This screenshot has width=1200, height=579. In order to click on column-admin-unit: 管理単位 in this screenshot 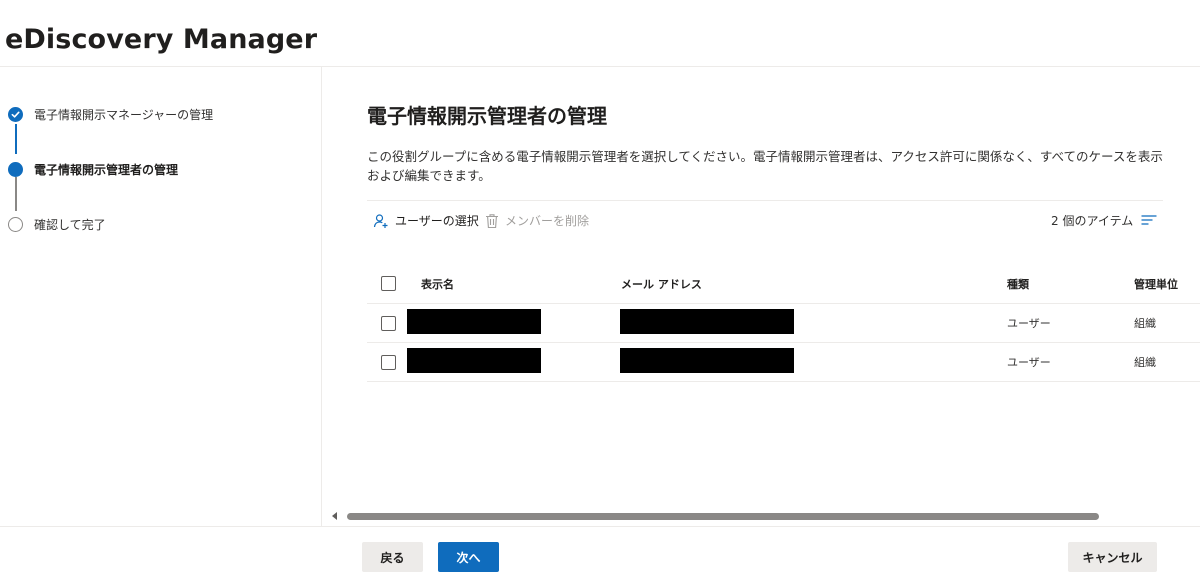, I will do `click(1156, 283)`.